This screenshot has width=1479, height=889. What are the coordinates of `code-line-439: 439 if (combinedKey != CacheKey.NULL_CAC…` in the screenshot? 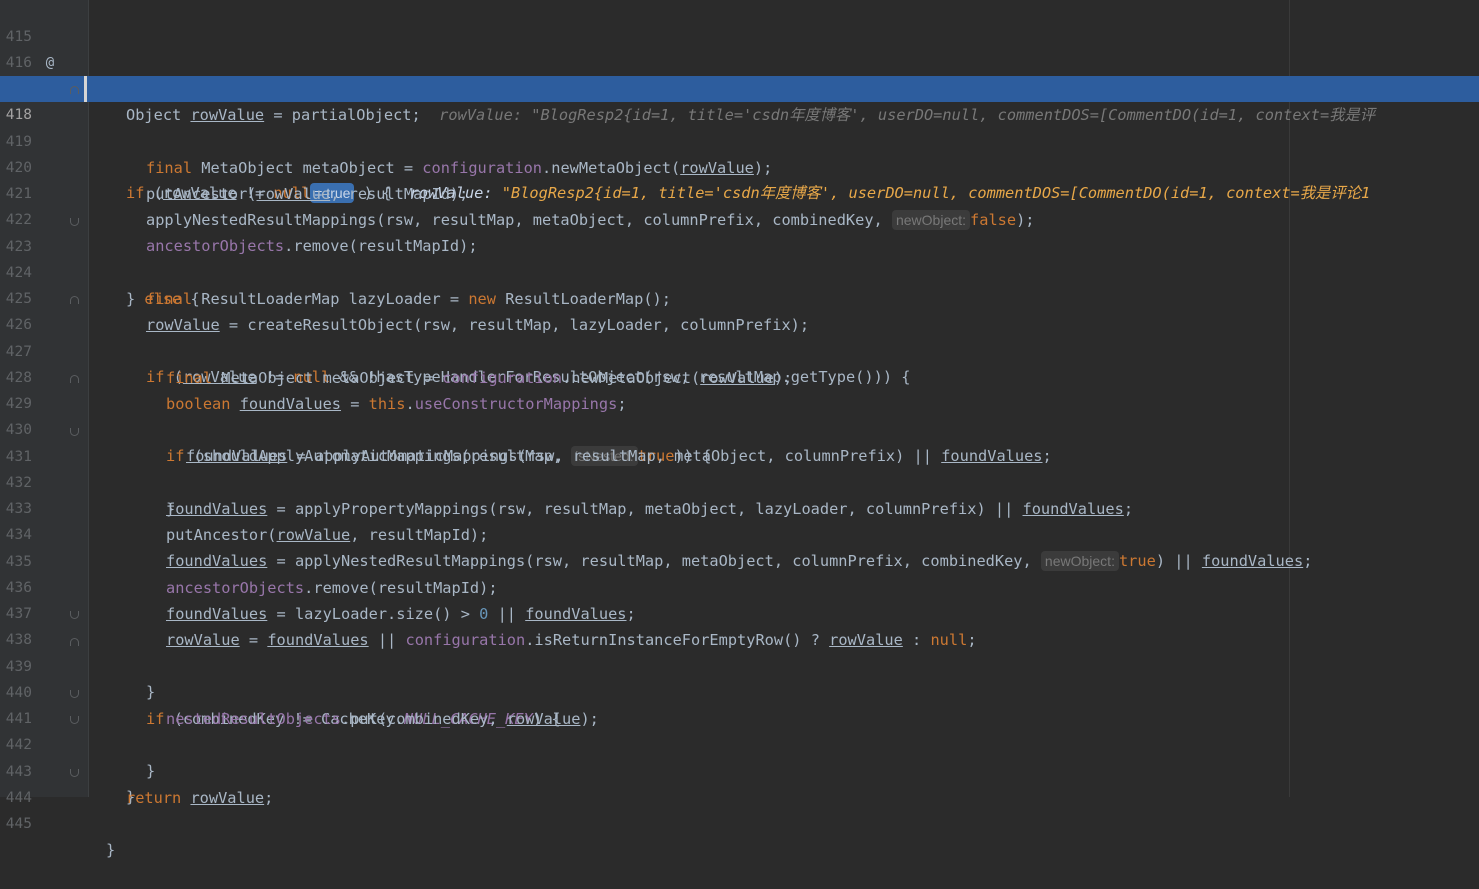 It's located at (739, 678).